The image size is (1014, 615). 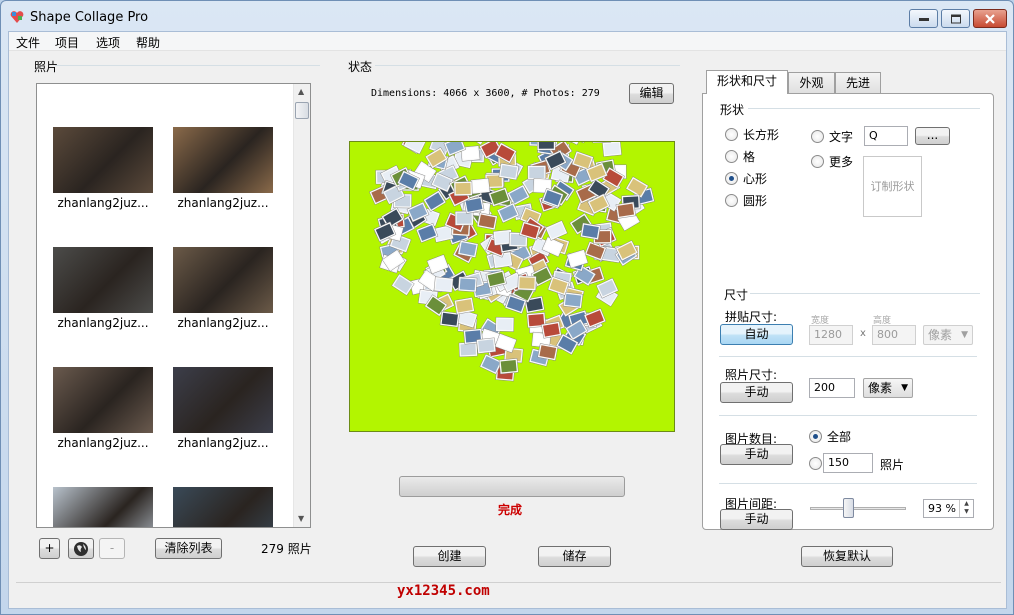 What do you see at coordinates (81, 548) in the screenshot?
I see `add-from-web-button` at bounding box center [81, 548].